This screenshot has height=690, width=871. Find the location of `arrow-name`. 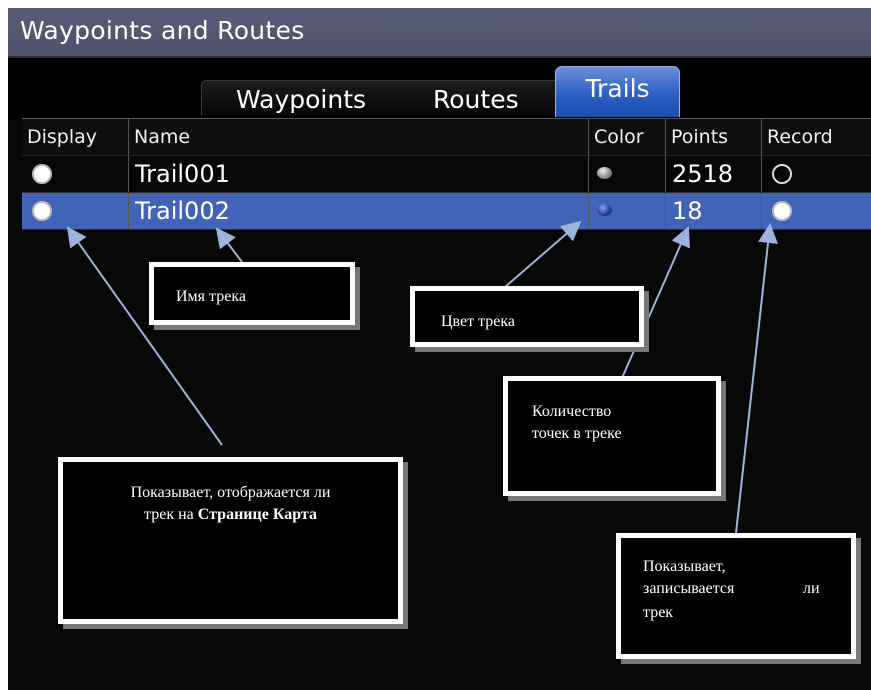

arrow-name is located at coordinates (229, 245).